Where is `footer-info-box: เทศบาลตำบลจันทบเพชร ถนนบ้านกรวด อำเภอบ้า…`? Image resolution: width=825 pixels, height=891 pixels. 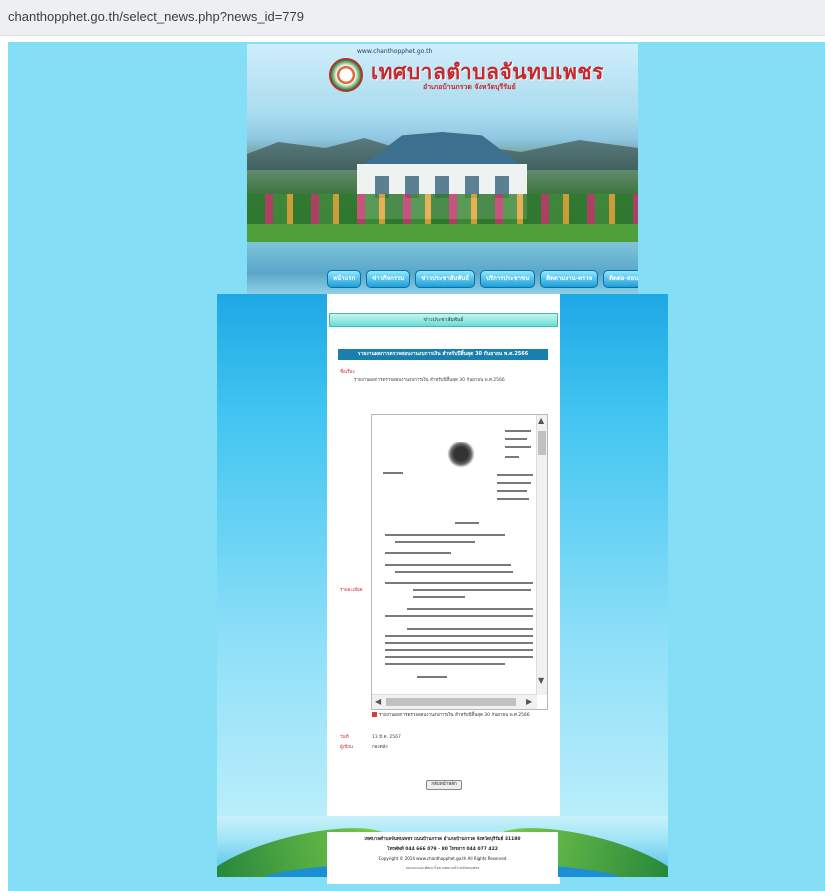 footer-info-box: เทศบาลตำบลจันทบเพชร ถนนบ้านกรวด อำเภอบ้า… is located at coordinates (442, 854).